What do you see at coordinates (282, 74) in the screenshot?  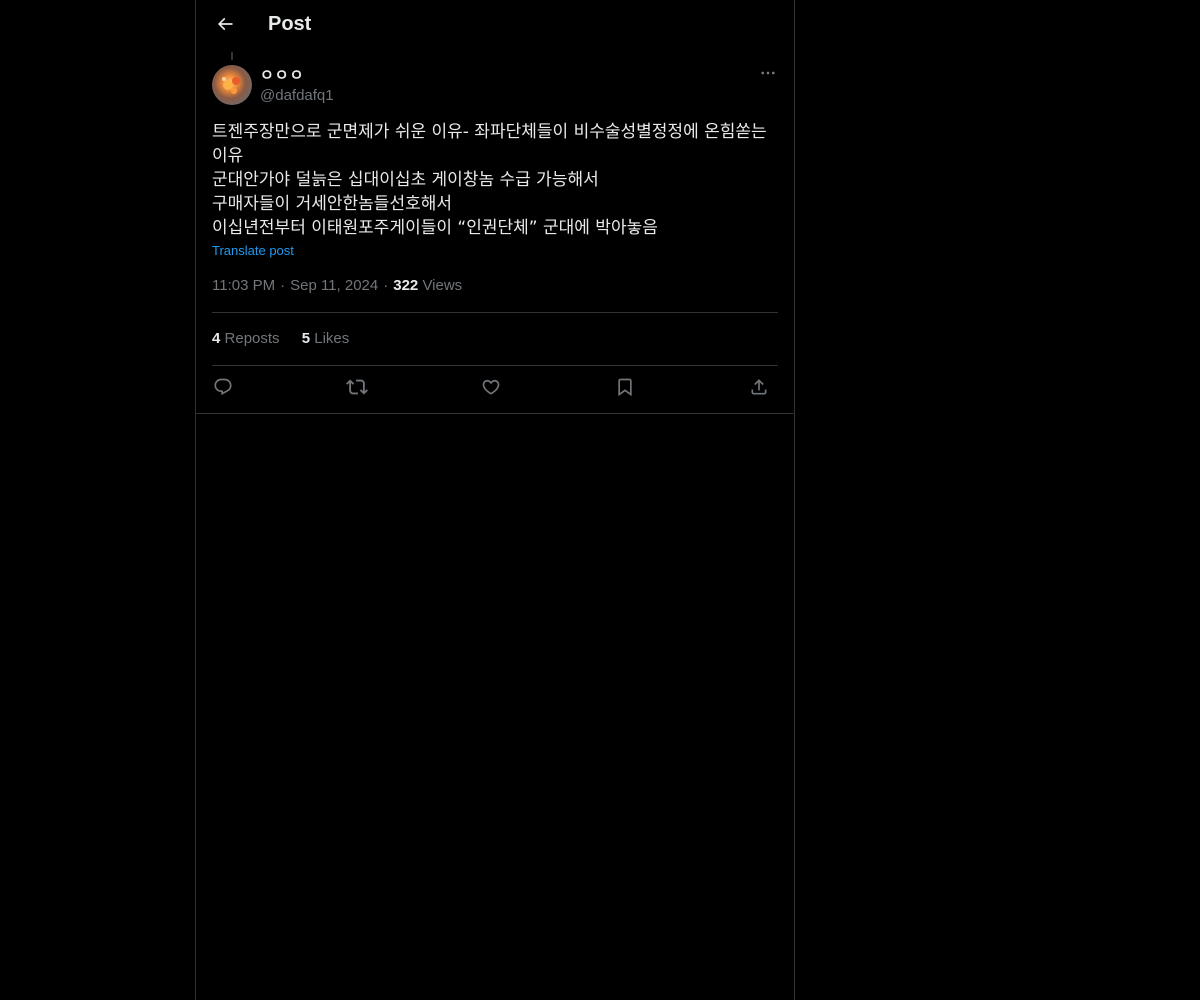 I see `author-display-name: ㅇㅇㅇ` at bounding box center [282, 74].